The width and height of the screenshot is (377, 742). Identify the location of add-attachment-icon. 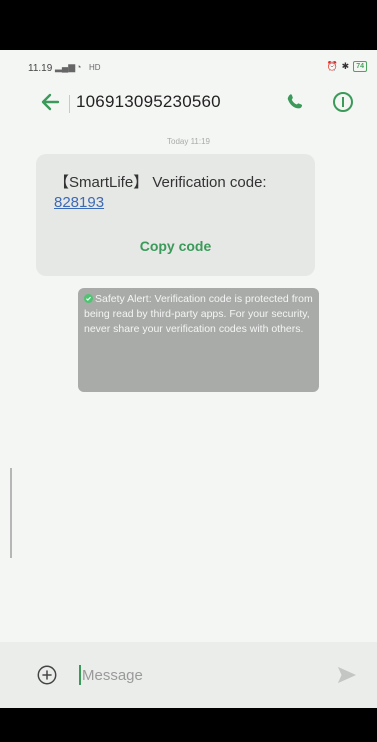
(47, 675).